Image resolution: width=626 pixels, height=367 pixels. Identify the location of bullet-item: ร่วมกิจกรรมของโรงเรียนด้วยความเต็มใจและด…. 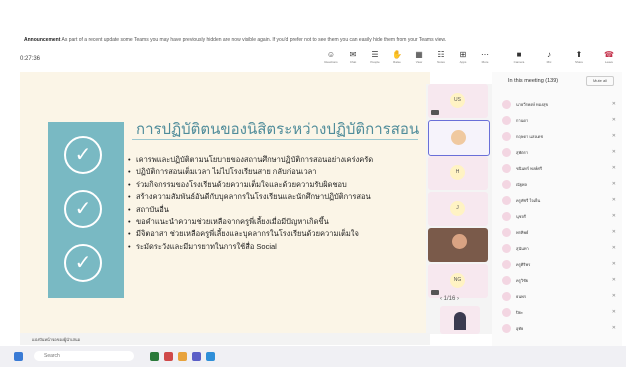
(276, 185).